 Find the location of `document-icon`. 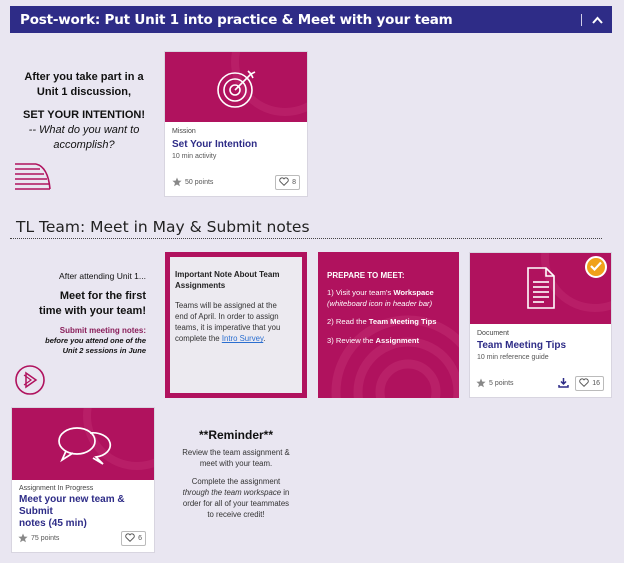

document-icon is located at coordinates (541, 290).